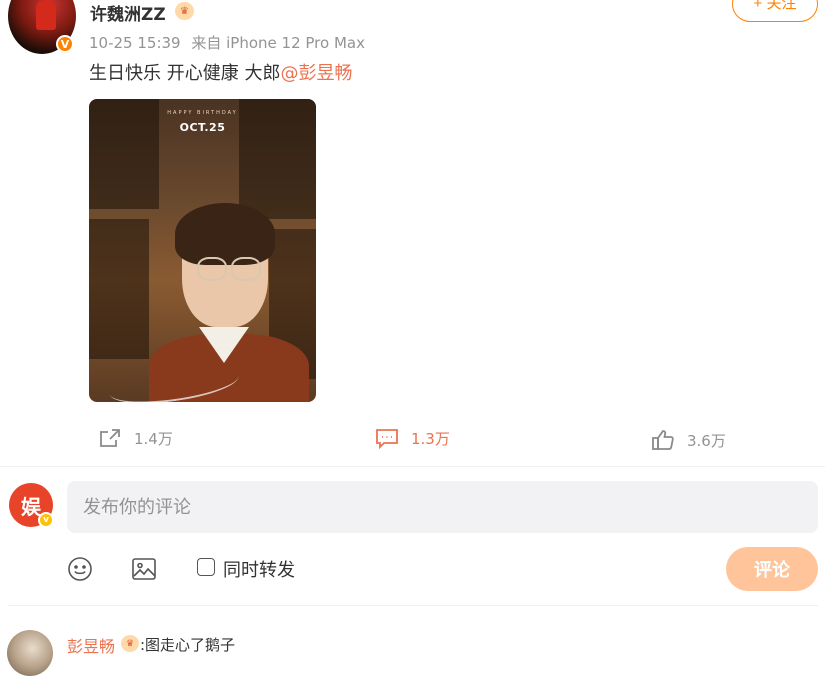 This screenshot has height=676, width=825. I want to click on post-source: 来自 iPhone 12 Pro Max, so click(278, 43).